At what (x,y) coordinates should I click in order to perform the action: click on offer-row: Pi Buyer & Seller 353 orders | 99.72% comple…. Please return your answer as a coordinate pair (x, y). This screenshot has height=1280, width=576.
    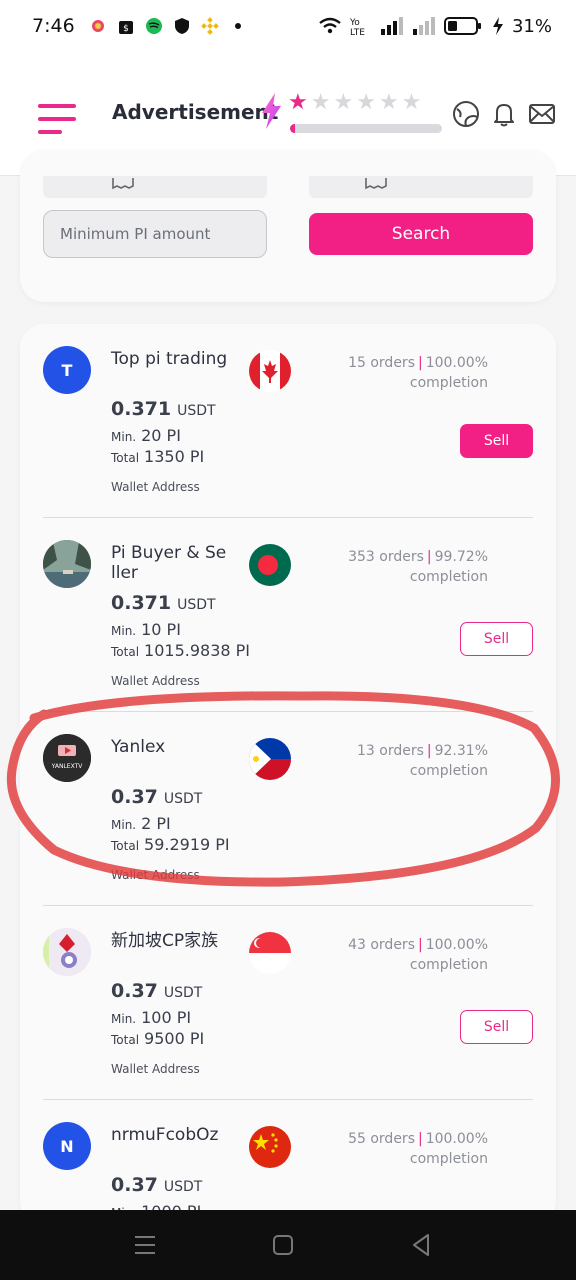
    Looking at the image, I should click on (288, 615).